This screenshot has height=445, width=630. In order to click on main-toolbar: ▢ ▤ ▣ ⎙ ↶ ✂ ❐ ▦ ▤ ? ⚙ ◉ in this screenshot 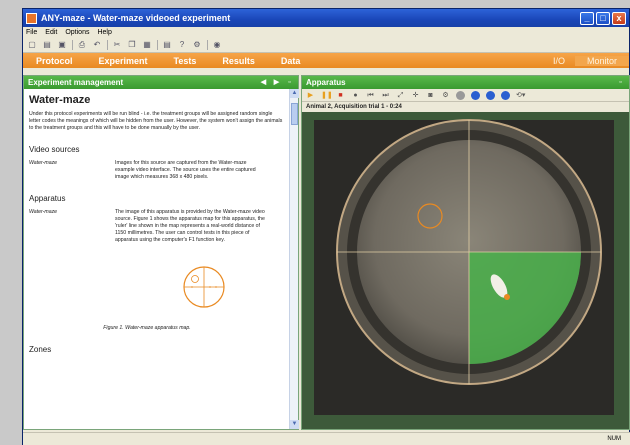, I will do `click(326, 45)`.